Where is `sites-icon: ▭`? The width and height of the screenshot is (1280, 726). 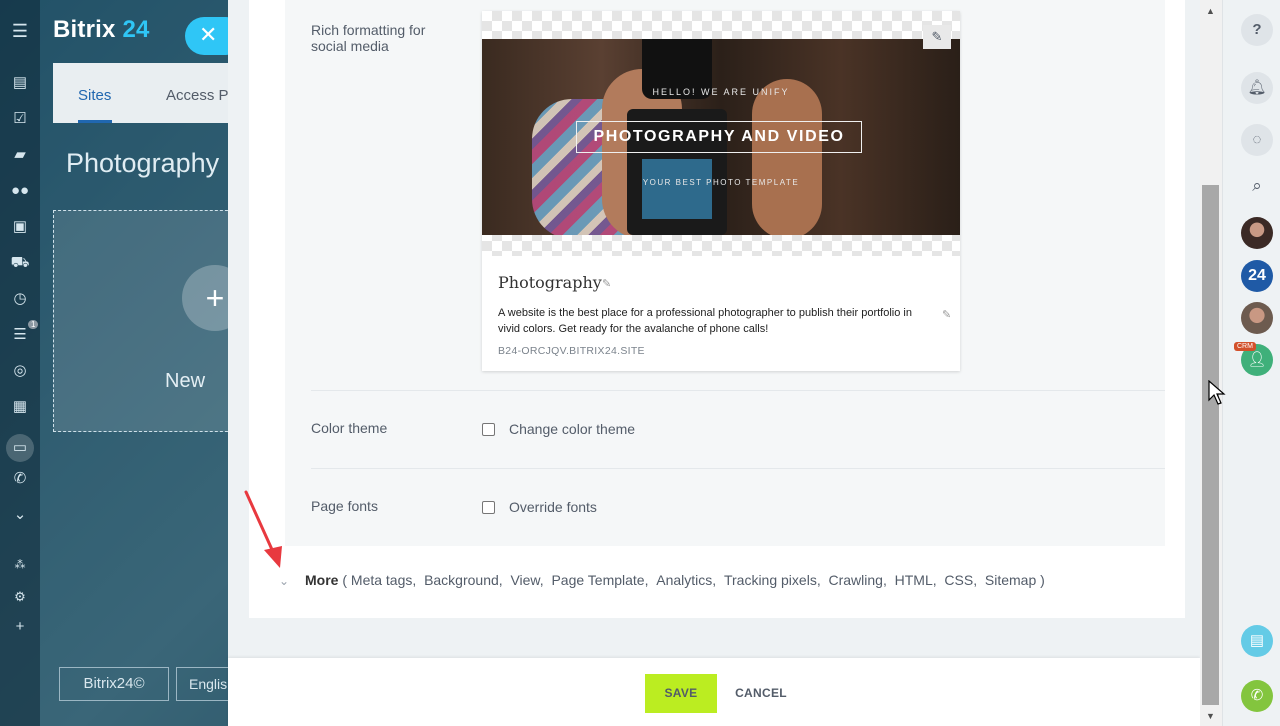 sites-icon: ▭ is located at coordinates (20, 448).